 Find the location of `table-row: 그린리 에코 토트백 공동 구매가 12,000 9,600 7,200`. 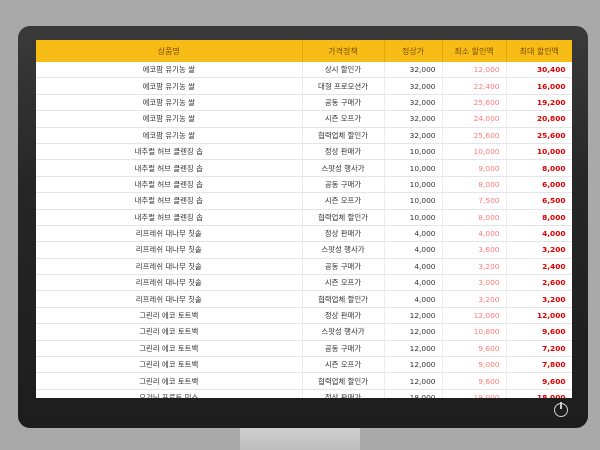

table-row: 그린리 에코 토트백 공동 구매가 12,000 9,600 7,200 is located at coordinates (304, 349).